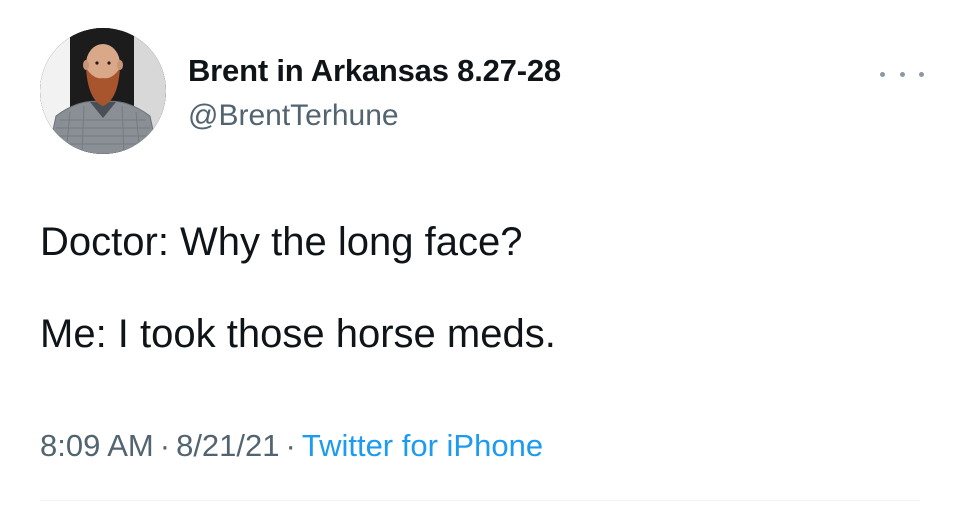 The width and height of the screenshot is (960, 508). What do you see at coordinates (281, 242) in the screenshot?
I see `tweet-text-line: Doctor: Why the long face?` at bounding box center [281, 242].